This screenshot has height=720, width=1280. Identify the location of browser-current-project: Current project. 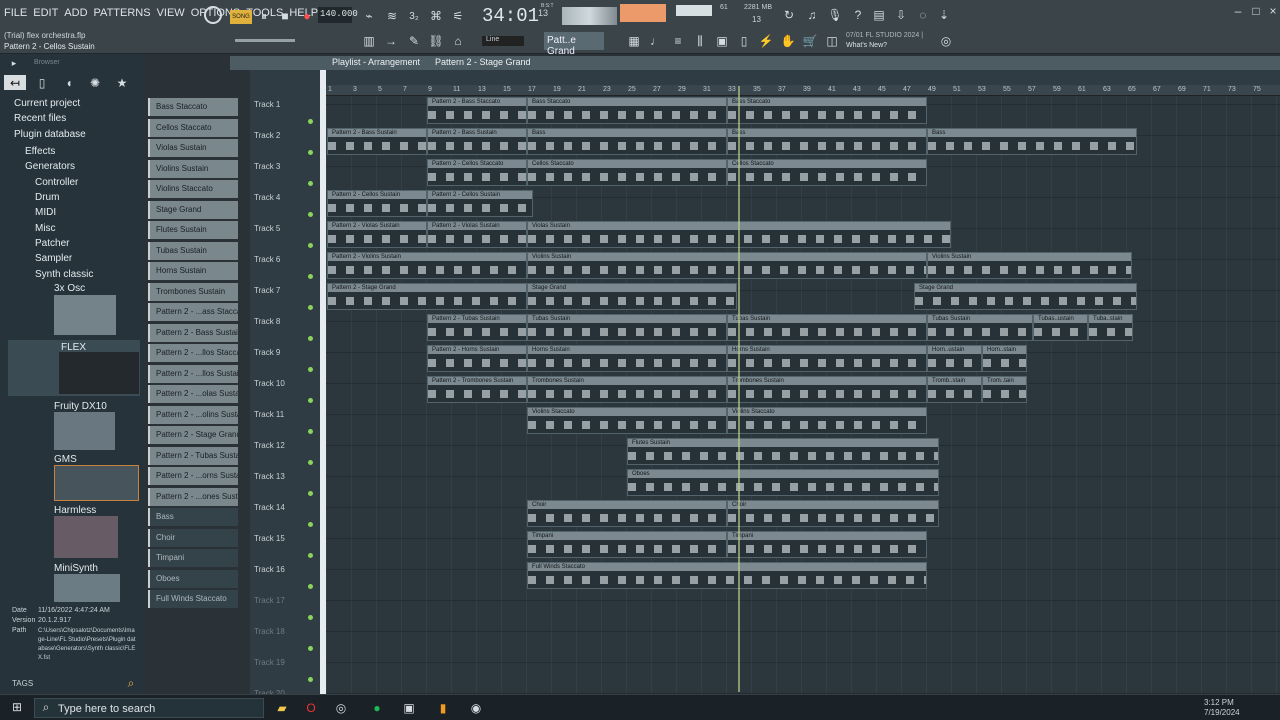
(47, 103).